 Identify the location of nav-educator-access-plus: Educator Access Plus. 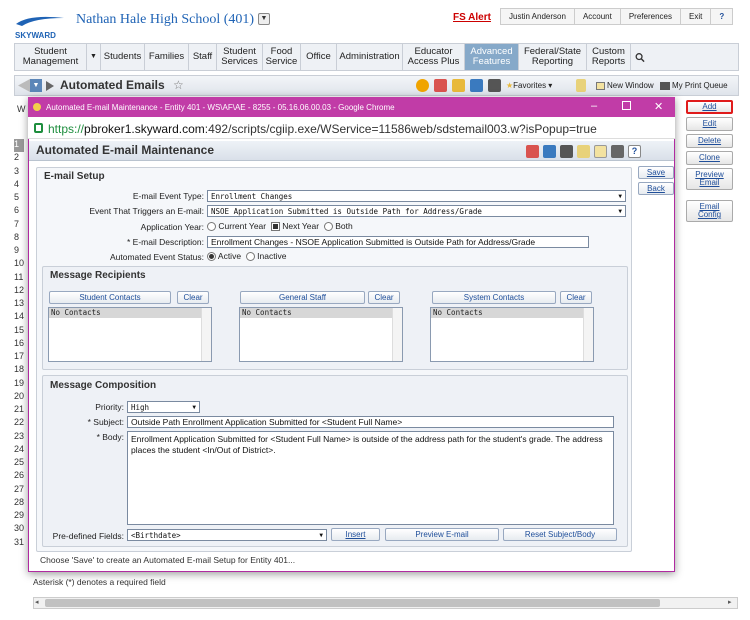
(434, 57).